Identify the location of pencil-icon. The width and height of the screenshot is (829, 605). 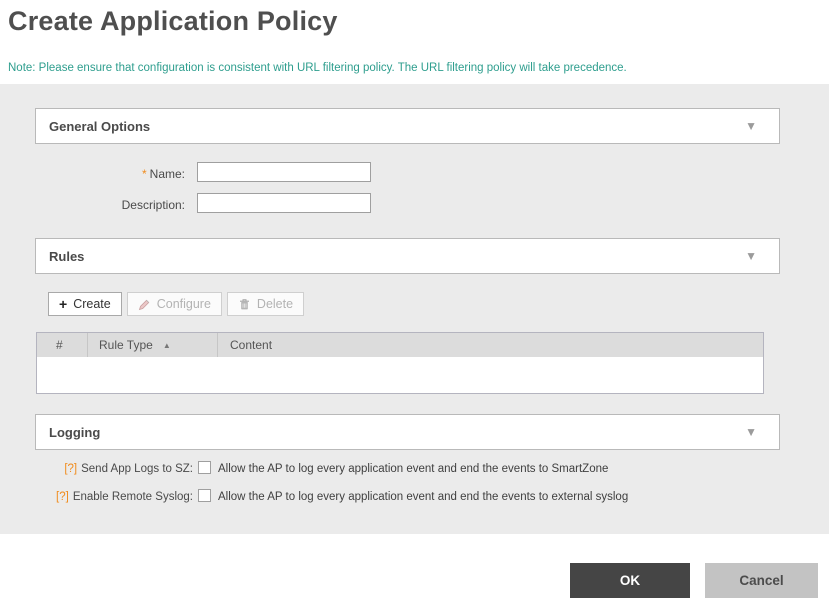
(144, 304).